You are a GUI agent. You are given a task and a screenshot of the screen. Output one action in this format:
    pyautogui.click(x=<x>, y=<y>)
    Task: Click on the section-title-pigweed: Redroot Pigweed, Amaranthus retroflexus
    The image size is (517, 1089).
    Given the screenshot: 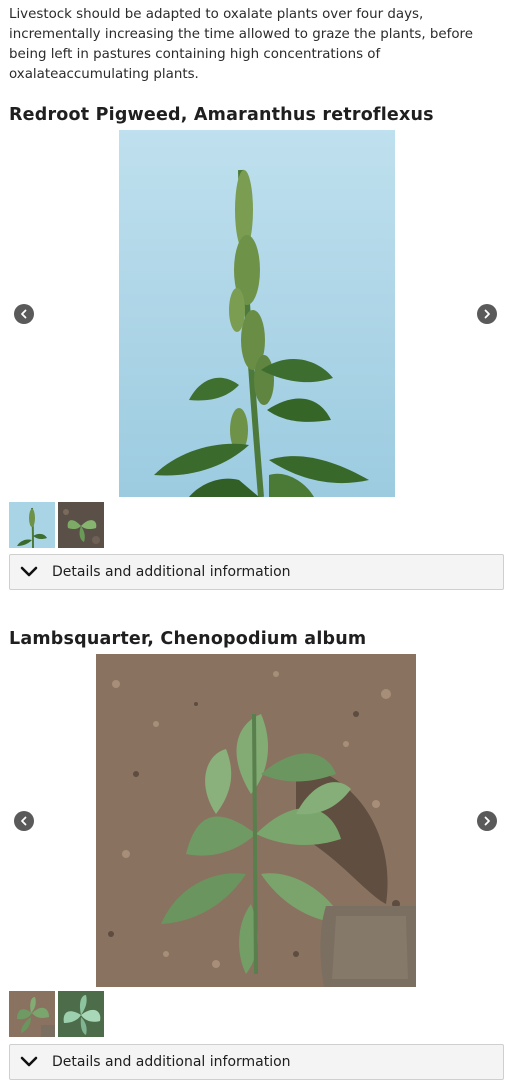 What is the action you would take?
    pyautogui.click(x=221, y=115)
    